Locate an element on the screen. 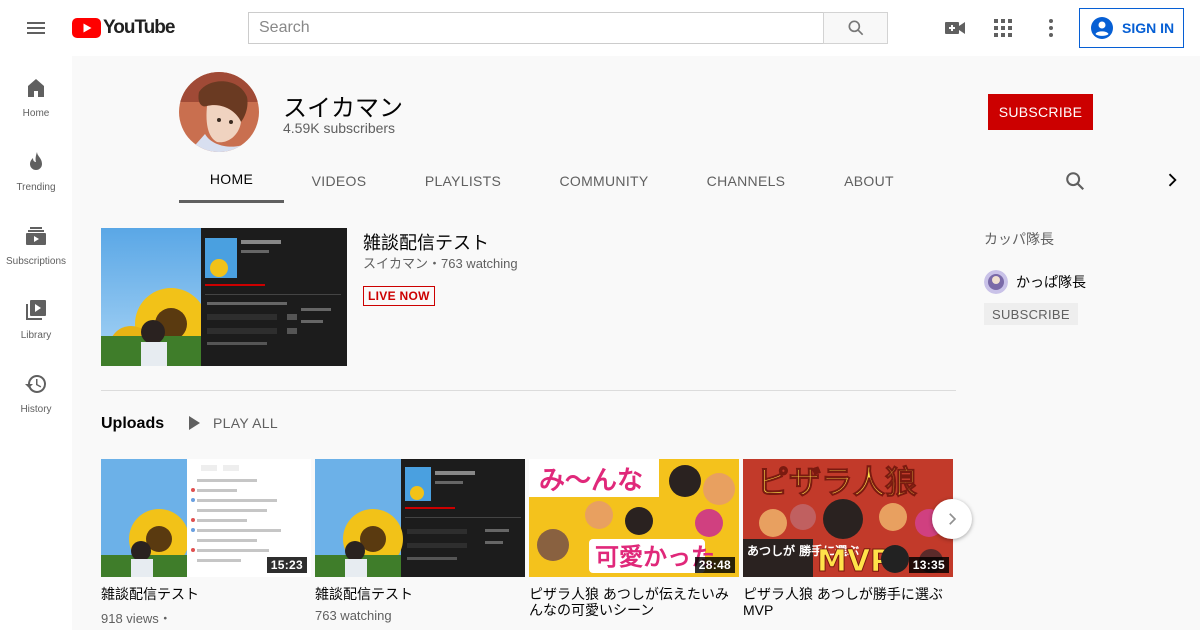  sidebar-item-subscriptions: Subscriptions is located at coordinates (36, 241).